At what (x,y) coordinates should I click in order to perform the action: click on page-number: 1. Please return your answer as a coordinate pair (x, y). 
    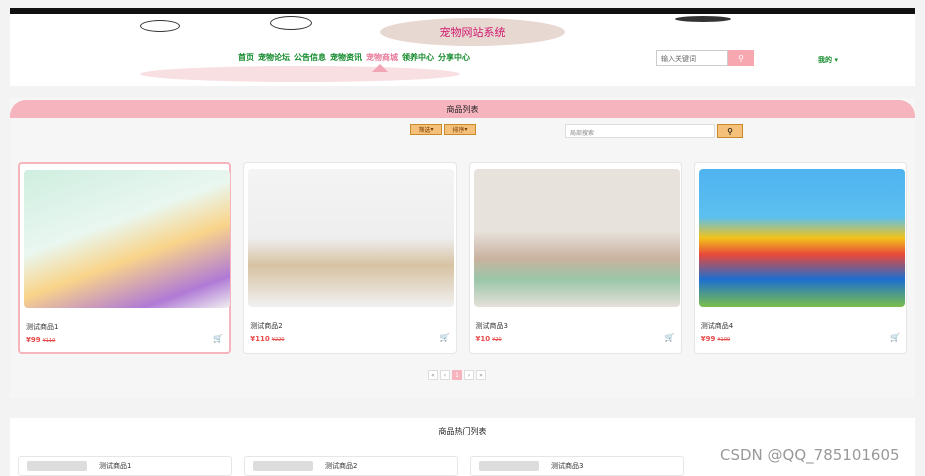
    Looking at the image, I should click on (457, 375).